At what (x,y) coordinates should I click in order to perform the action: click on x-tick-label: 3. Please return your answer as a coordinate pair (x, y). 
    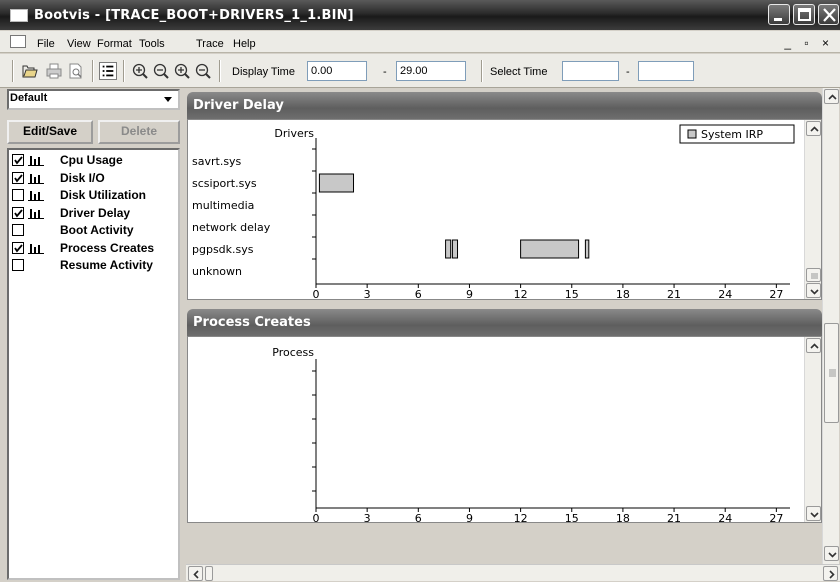
    Looking at the image, I should click on (367, 294).